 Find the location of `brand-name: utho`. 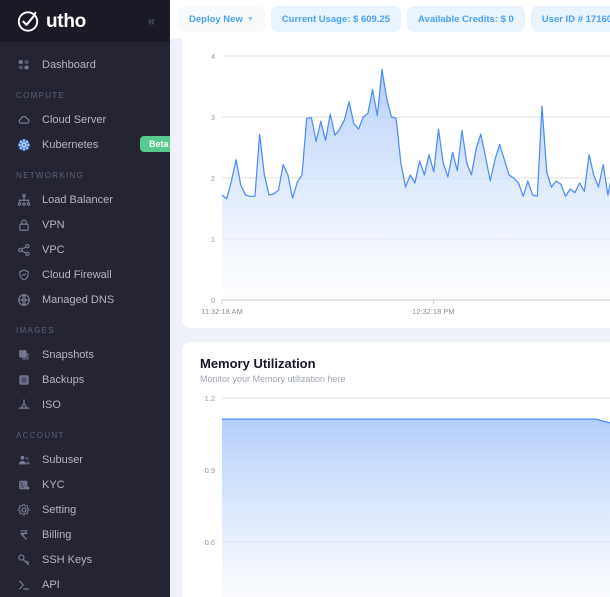

brand-name: utho is located at coordinates (66, 21).